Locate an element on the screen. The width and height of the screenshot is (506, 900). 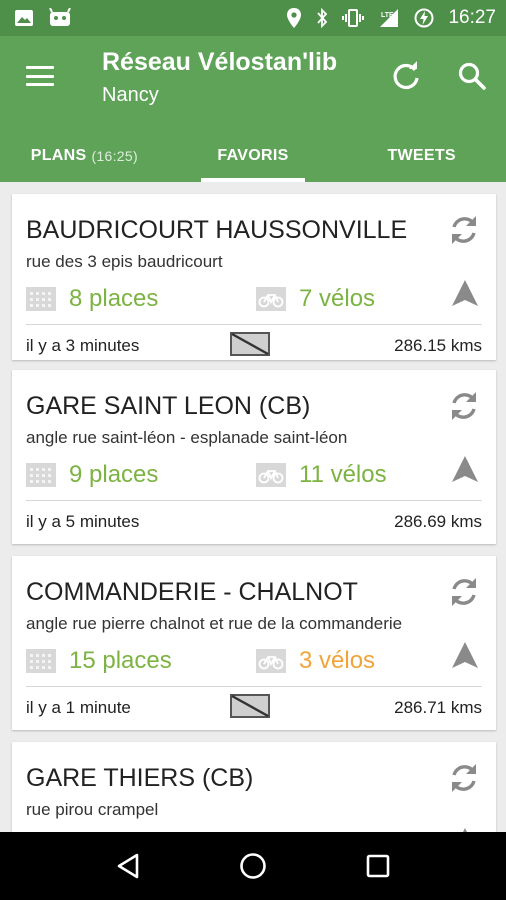
svg-text: LTE is located at coordinates (387, 15).